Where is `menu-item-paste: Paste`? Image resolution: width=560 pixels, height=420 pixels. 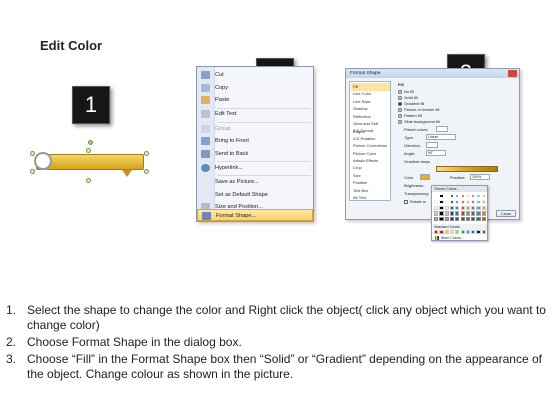
menu-item-paste: Paste is located at coordinates (255, 100).